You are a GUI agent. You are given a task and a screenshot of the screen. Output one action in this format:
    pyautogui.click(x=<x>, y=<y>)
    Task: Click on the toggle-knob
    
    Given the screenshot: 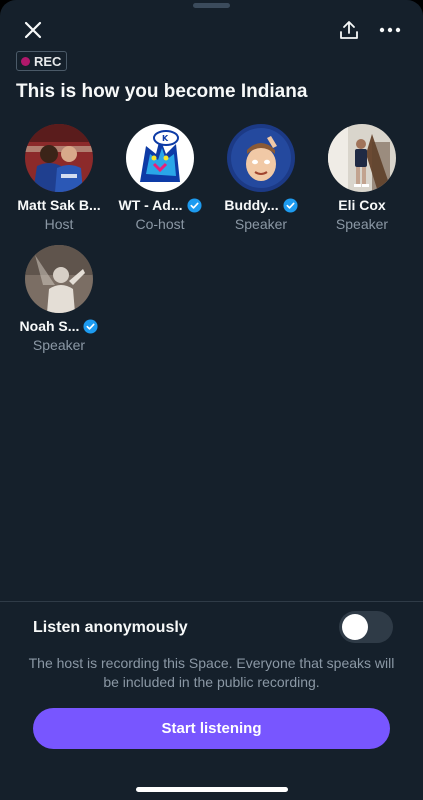 What is the action you would take?
    pyautogui.click(x=355, y=627)
    